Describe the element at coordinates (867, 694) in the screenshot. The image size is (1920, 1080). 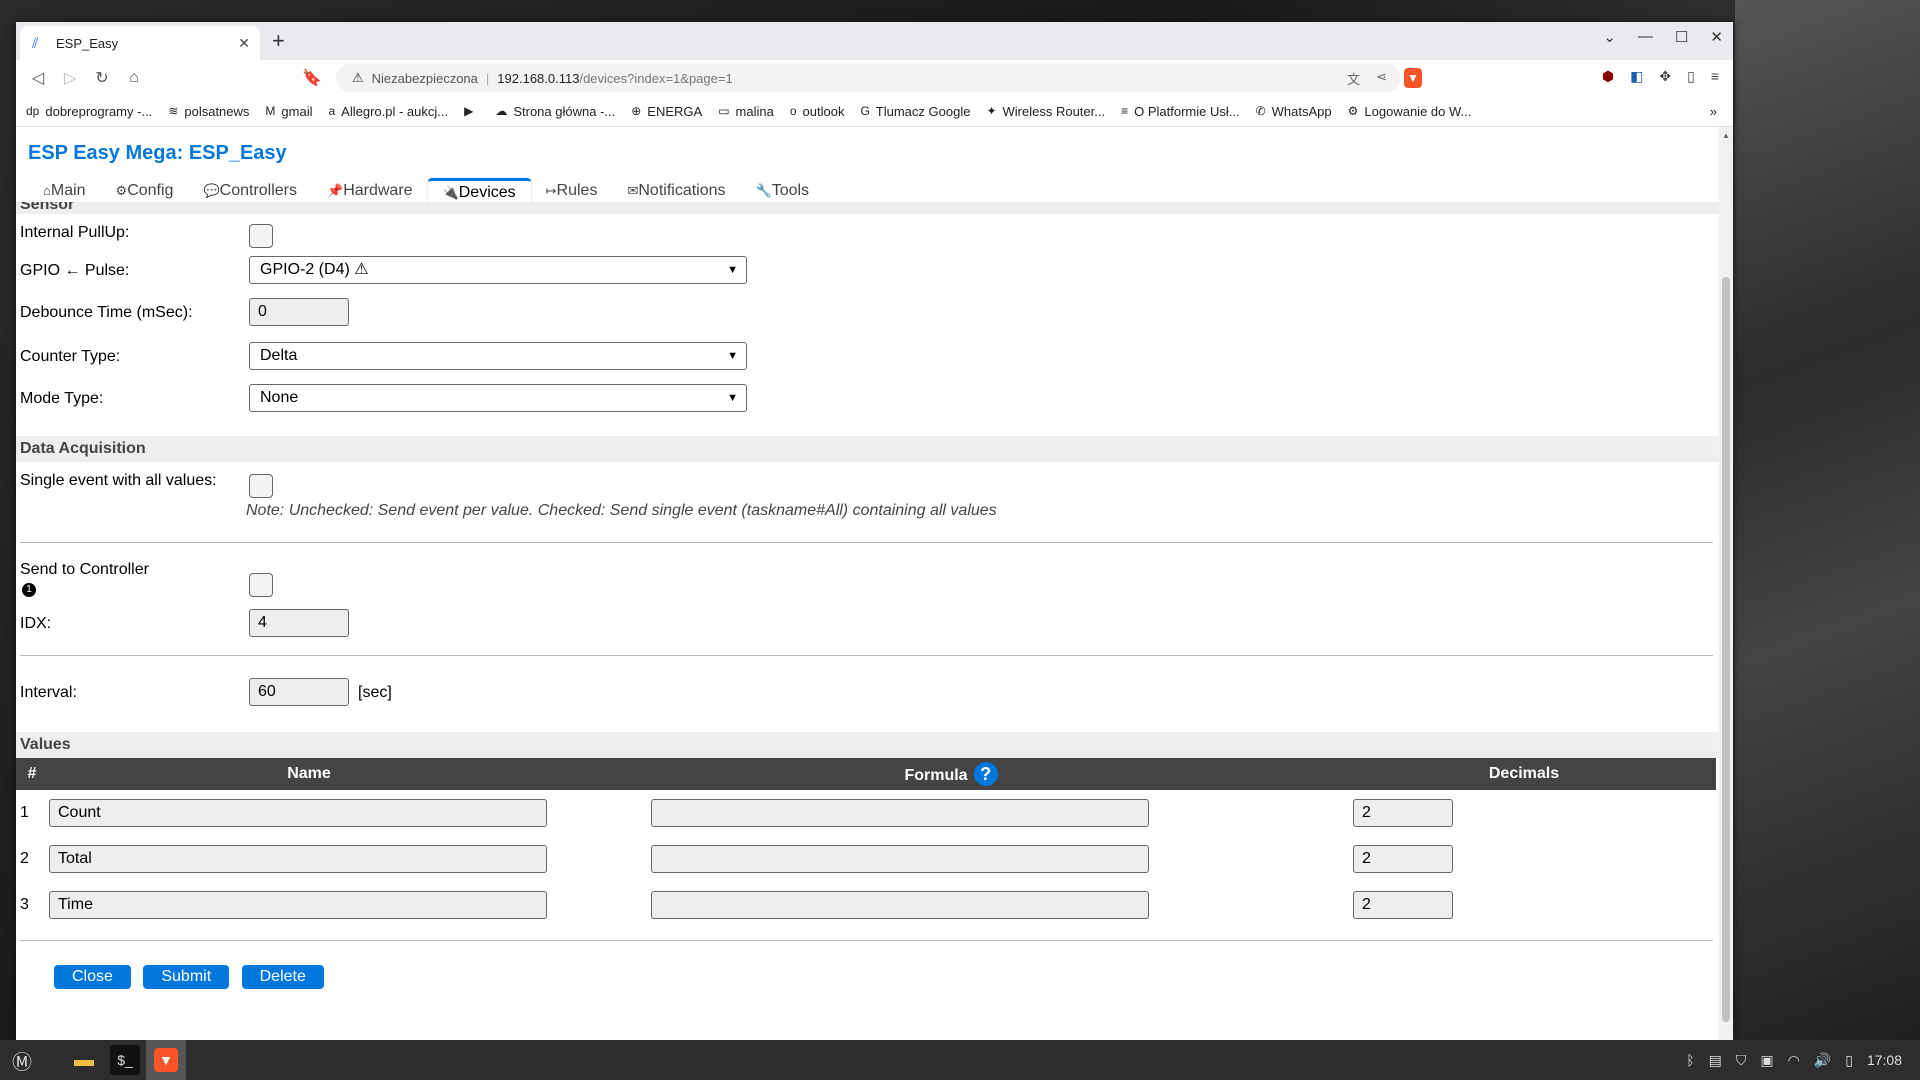
I see `row-interval: Interval: 60 [sec]` at that location.